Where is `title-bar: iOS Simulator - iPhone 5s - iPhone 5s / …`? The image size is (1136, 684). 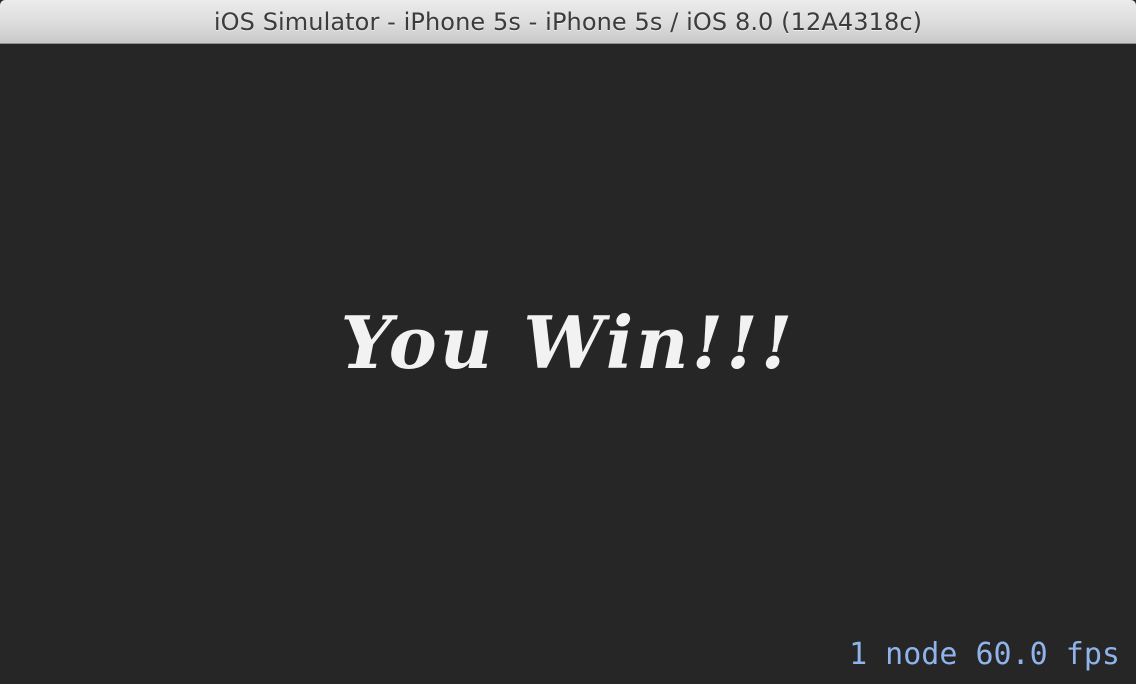
title-bar: iOS Simulator - iPhone 5s - iPhone 5s / … is located at coordinates (568, 22).